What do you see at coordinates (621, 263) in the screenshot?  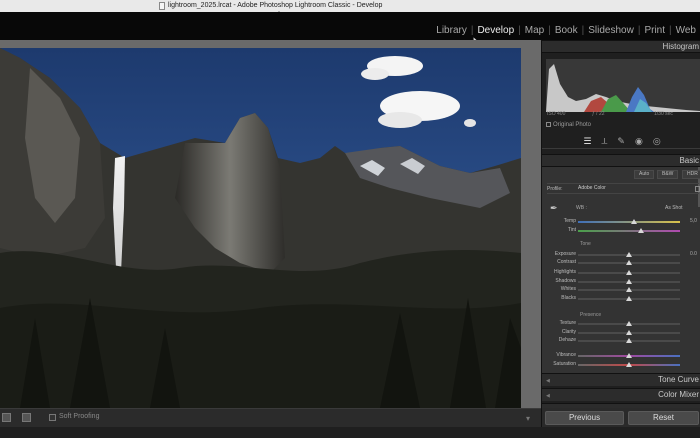 I see `slider-contrast: Contrast` at bounding box center [621, 263].